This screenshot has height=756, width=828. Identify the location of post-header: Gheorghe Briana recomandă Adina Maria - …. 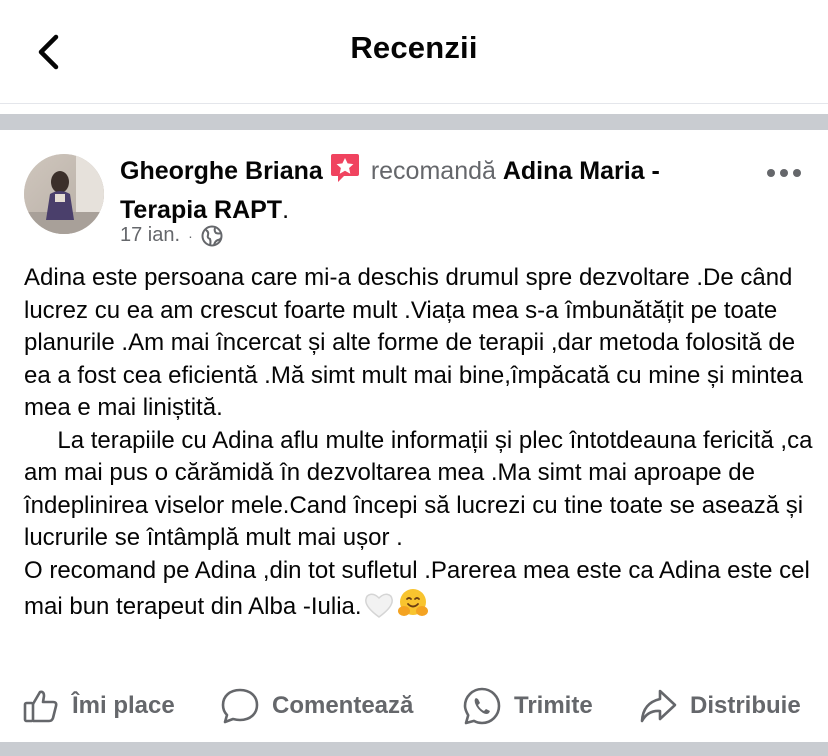
(430, 189).